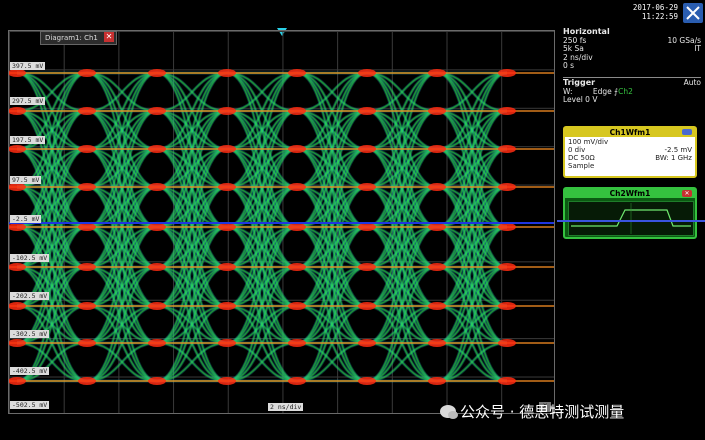  I want to click on trigger-level: Level 0 V, so click(580, 99).